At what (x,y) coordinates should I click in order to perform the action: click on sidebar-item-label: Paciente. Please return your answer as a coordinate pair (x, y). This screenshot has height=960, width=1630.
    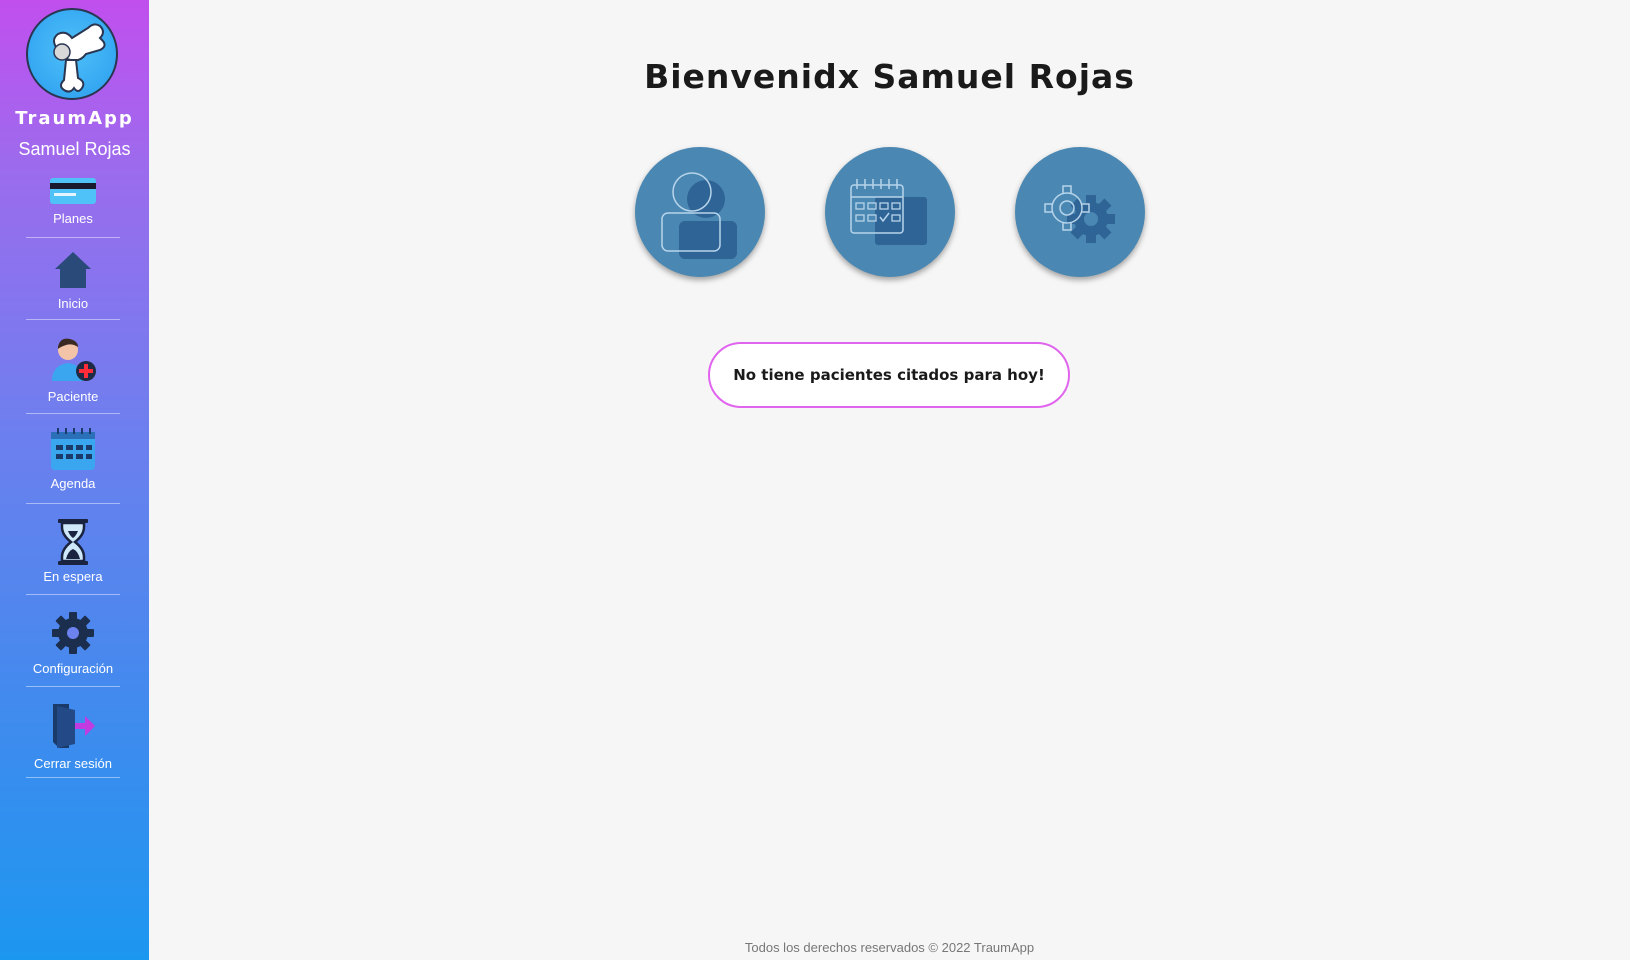
    Looking at the image, I should click on (73, 396).